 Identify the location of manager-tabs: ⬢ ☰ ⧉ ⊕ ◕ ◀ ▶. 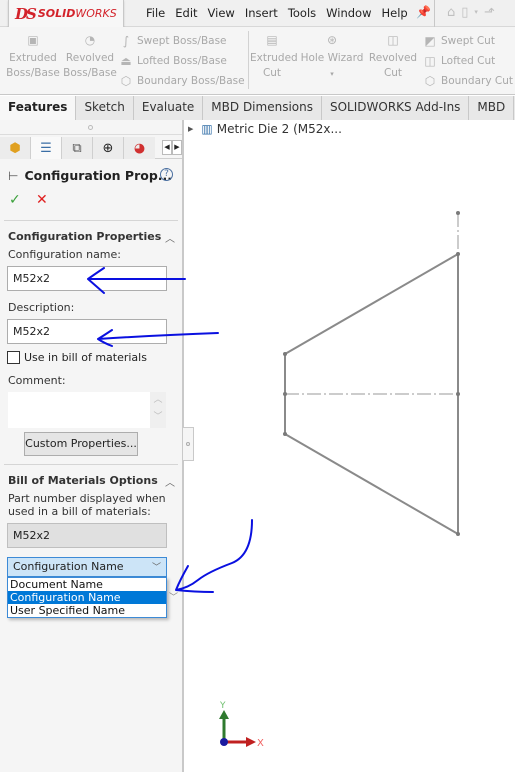
(91, 148).